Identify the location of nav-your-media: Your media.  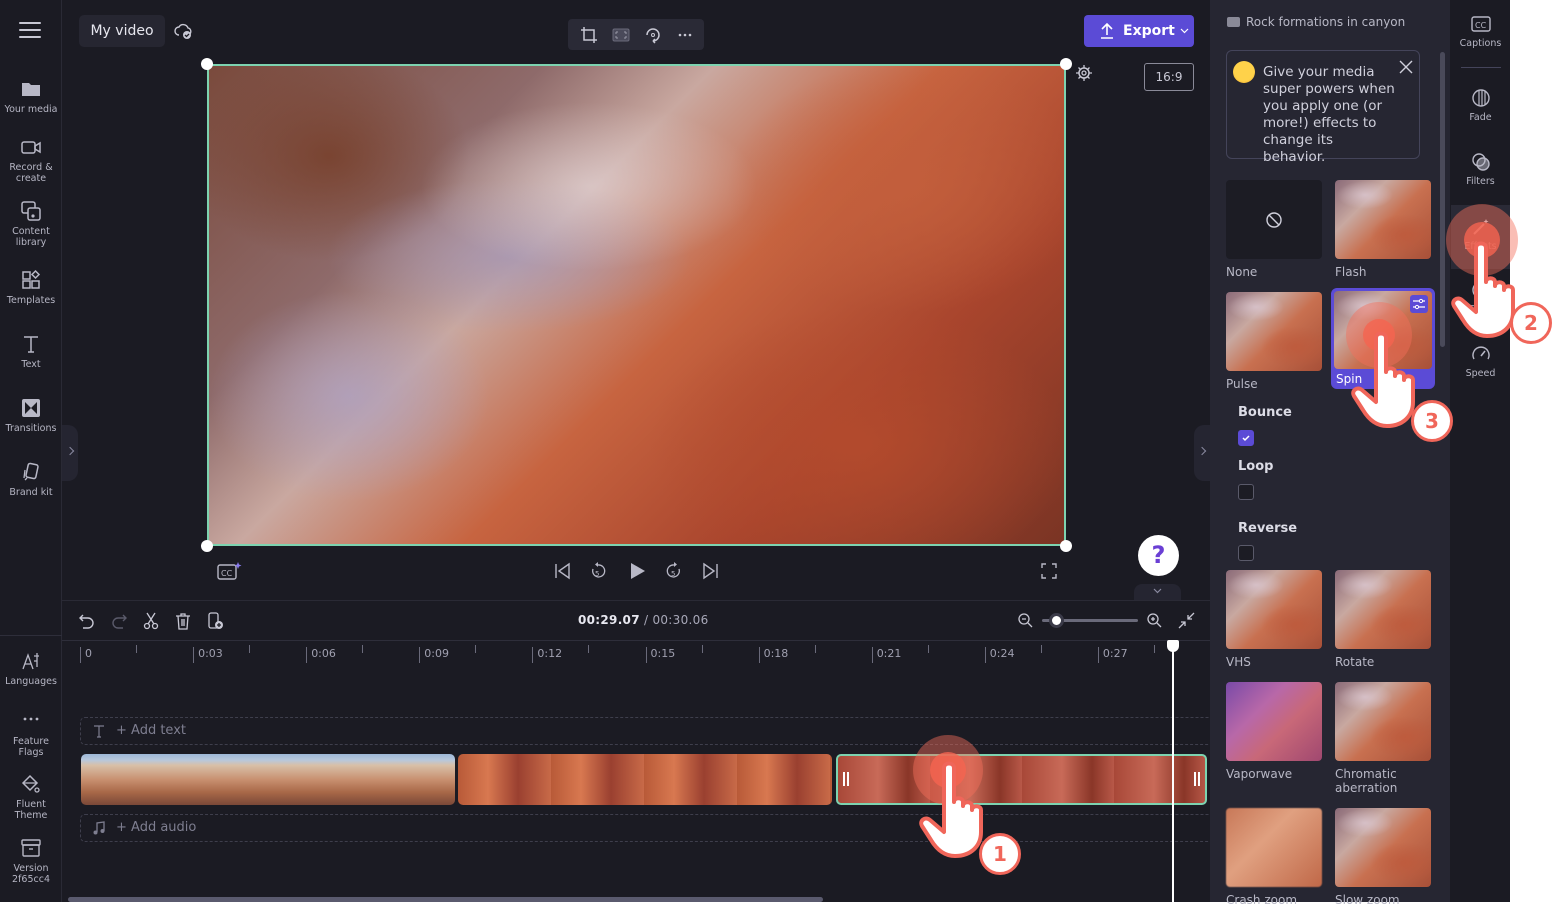
(31, 96).